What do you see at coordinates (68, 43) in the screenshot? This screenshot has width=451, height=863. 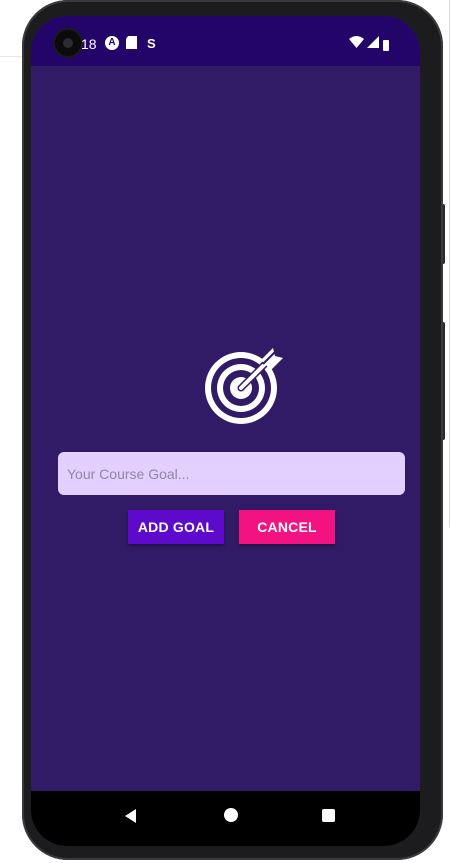 I see `camera-icon` at bounding box center [68, 43].